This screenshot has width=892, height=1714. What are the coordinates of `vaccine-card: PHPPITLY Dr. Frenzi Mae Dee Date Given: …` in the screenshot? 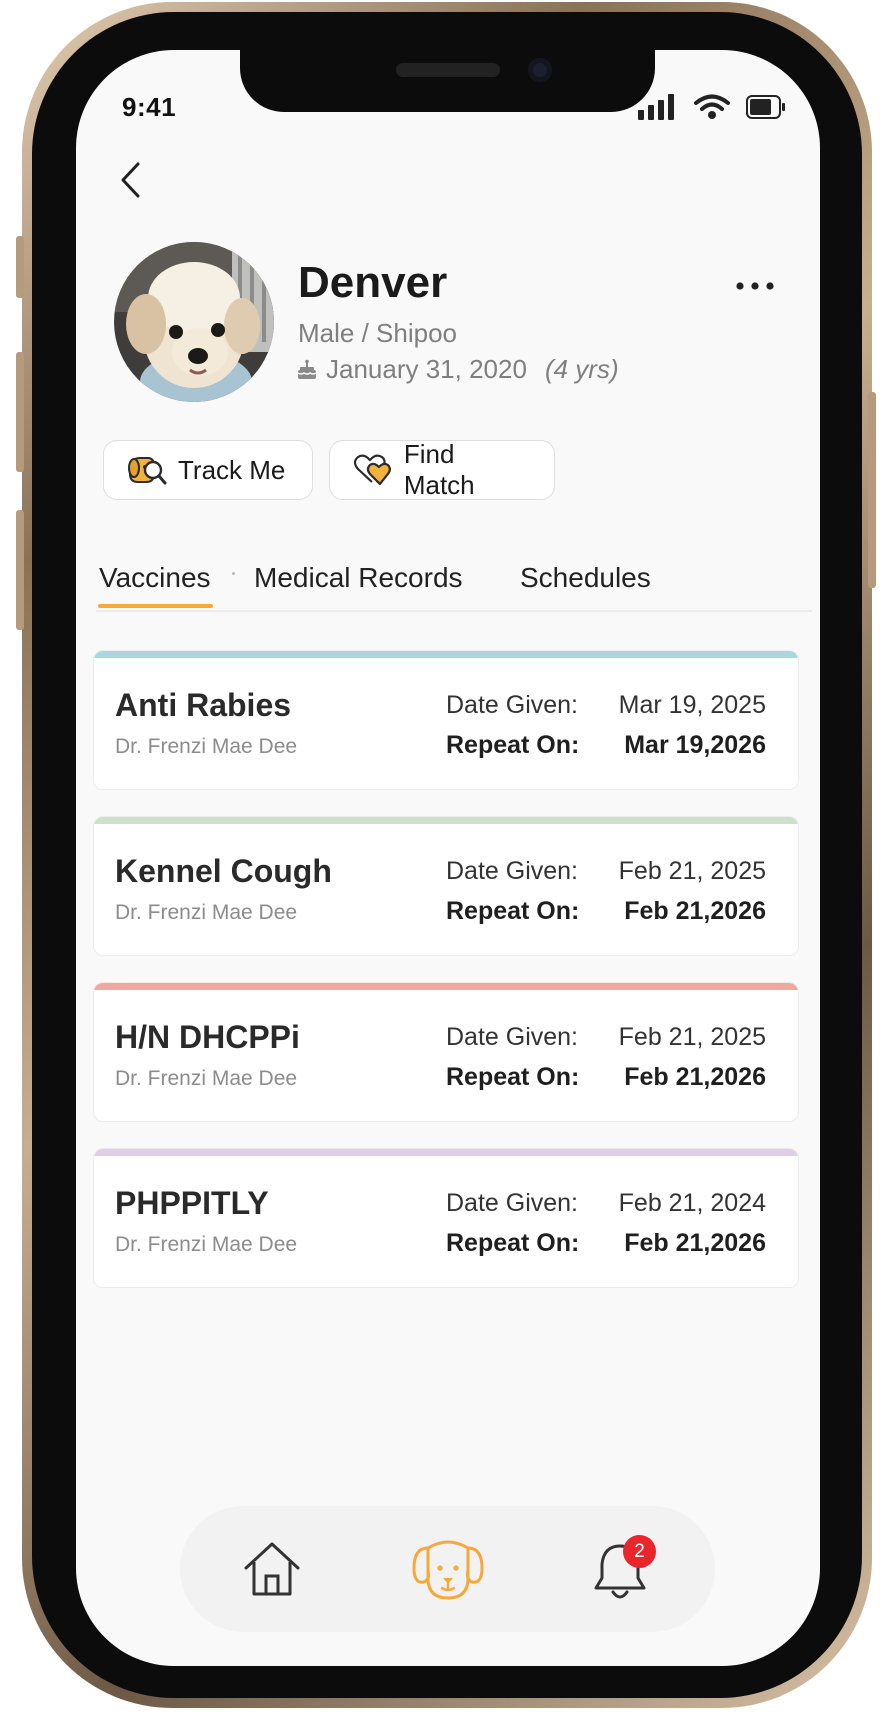 It's located at (446, 1218).